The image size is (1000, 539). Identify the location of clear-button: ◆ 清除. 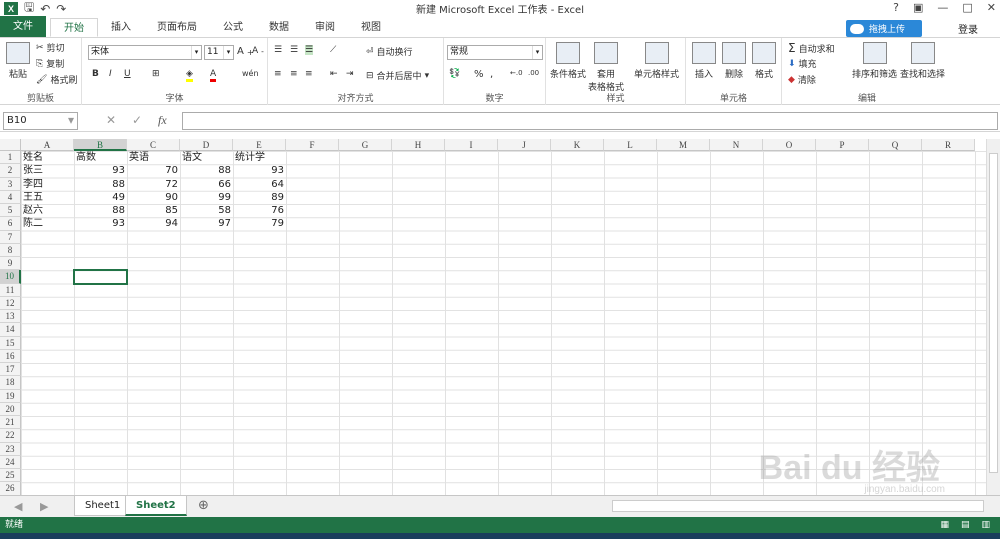
(802, 80).